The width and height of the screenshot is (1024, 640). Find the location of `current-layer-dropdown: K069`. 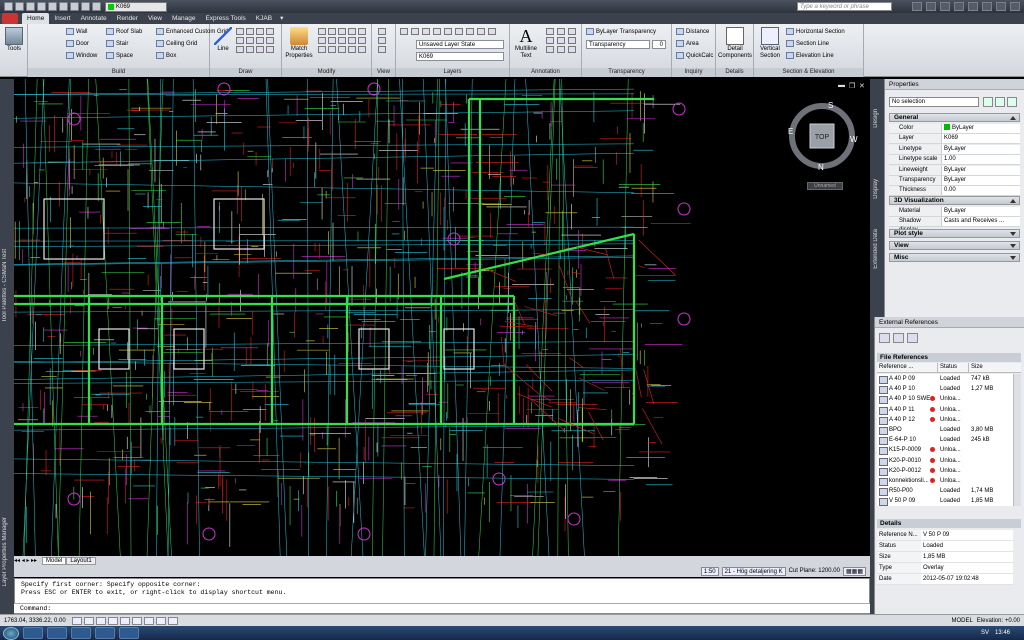

current-layer-dropdown: K069 is located at coordinates (460, 56).